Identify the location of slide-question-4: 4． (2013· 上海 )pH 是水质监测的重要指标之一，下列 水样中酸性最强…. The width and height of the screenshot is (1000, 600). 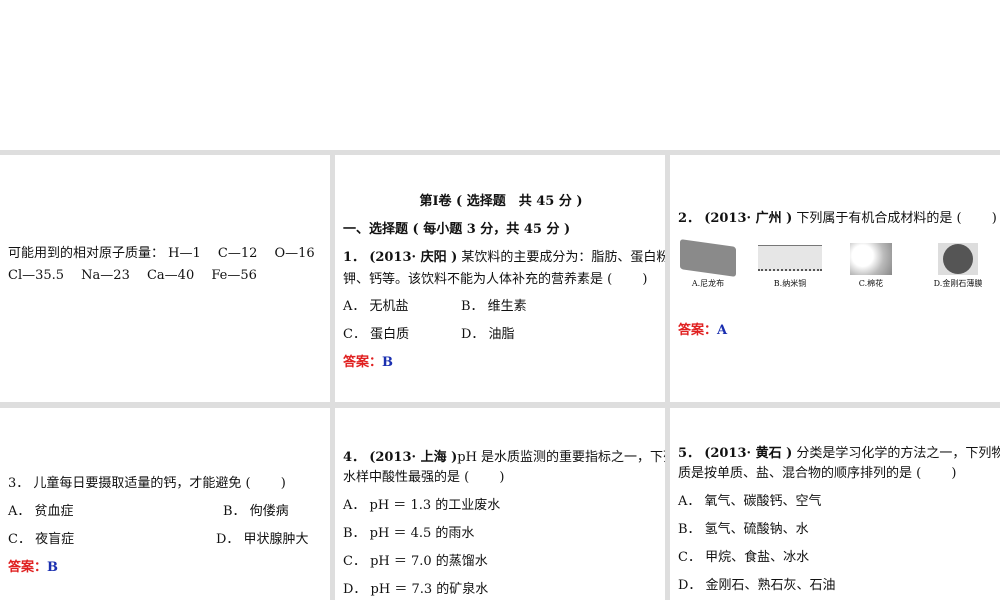
(500, 504).